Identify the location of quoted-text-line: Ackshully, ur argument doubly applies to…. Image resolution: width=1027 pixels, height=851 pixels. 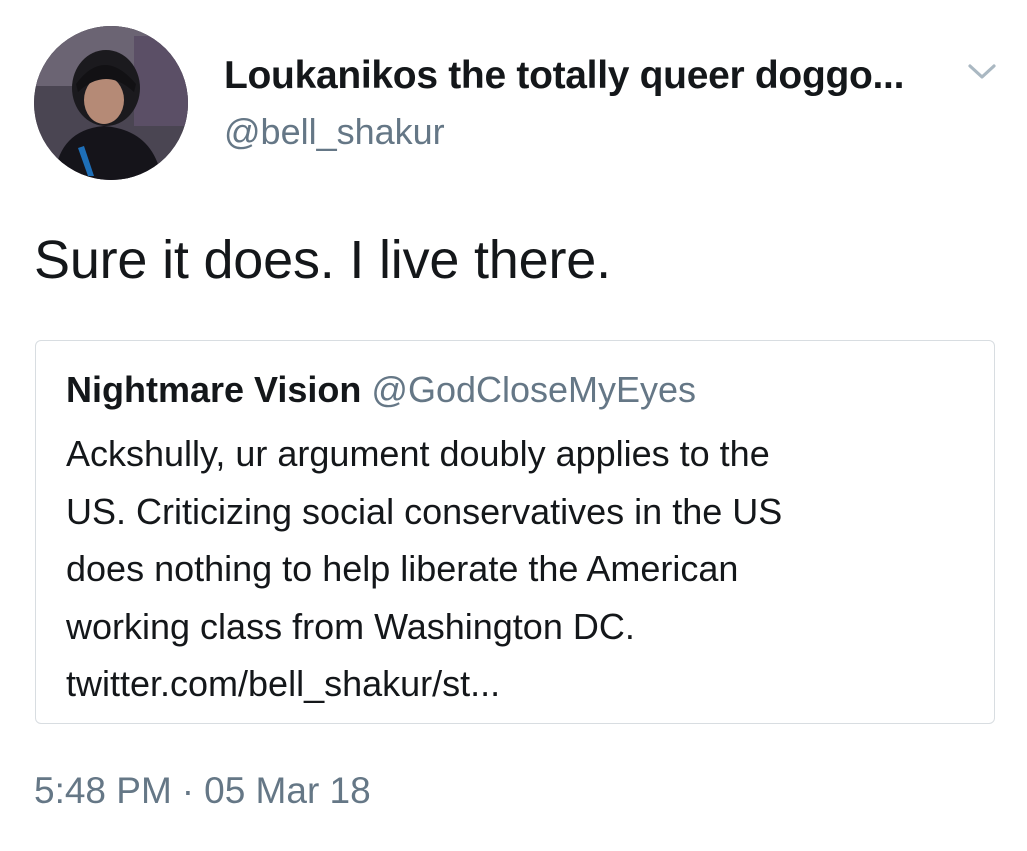
(418, 453).